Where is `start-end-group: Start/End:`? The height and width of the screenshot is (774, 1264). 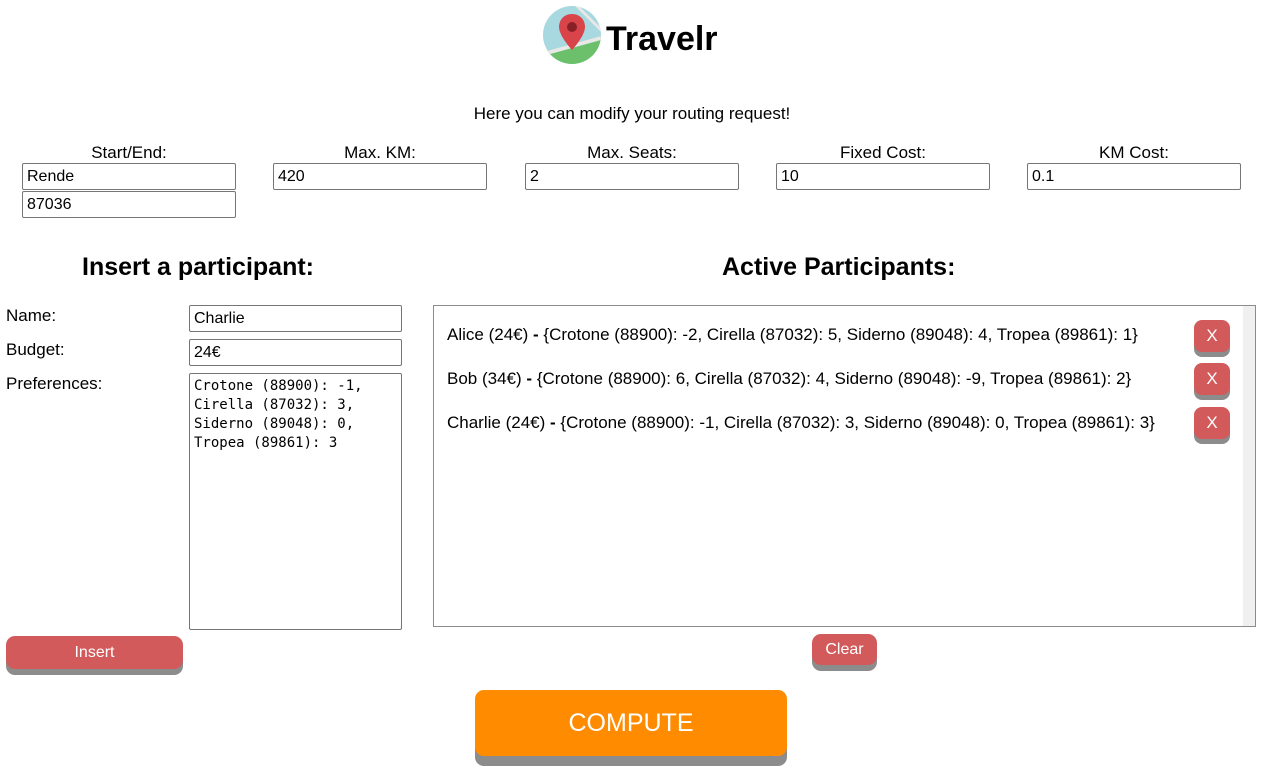 start-end-group: Start/End: is located at coordinates (129, 180).